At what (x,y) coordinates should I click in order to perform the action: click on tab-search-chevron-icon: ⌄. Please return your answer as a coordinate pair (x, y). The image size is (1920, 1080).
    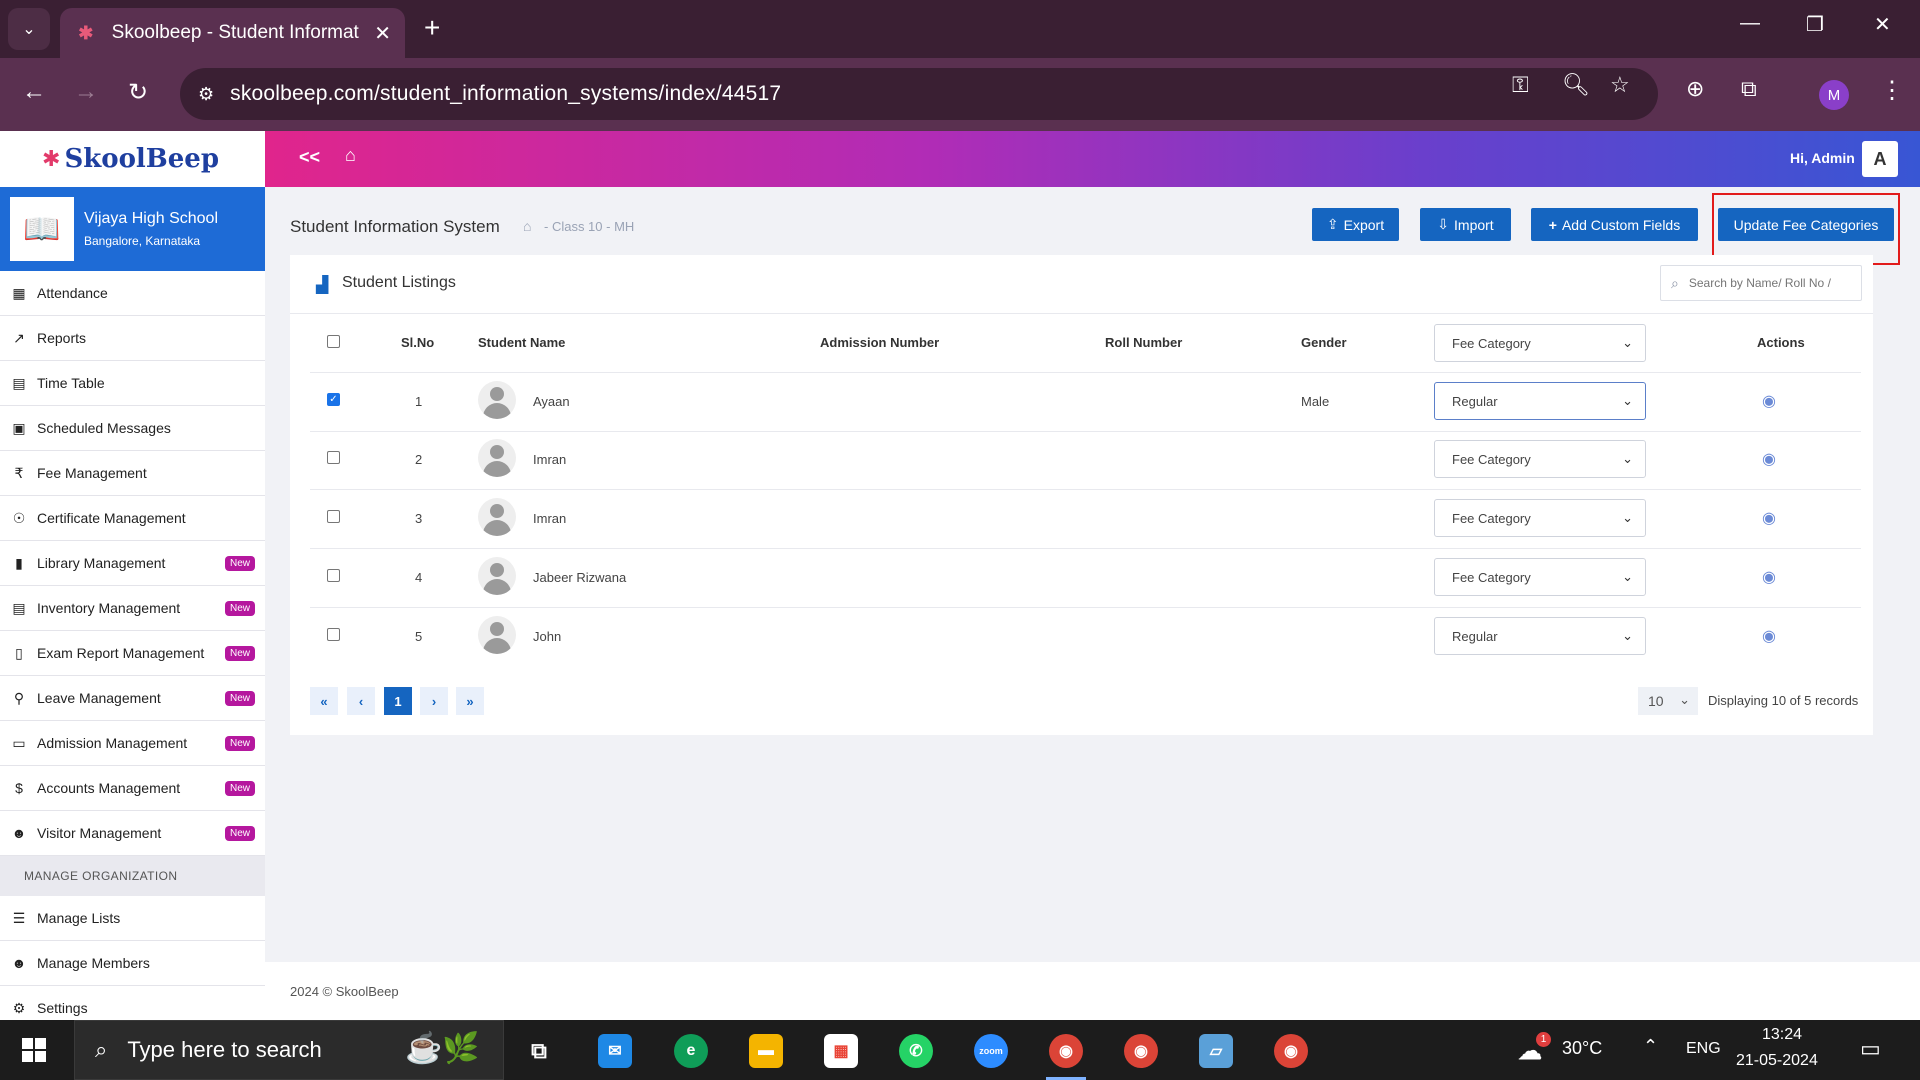
    Looking at the image, I should click on (29, 29).